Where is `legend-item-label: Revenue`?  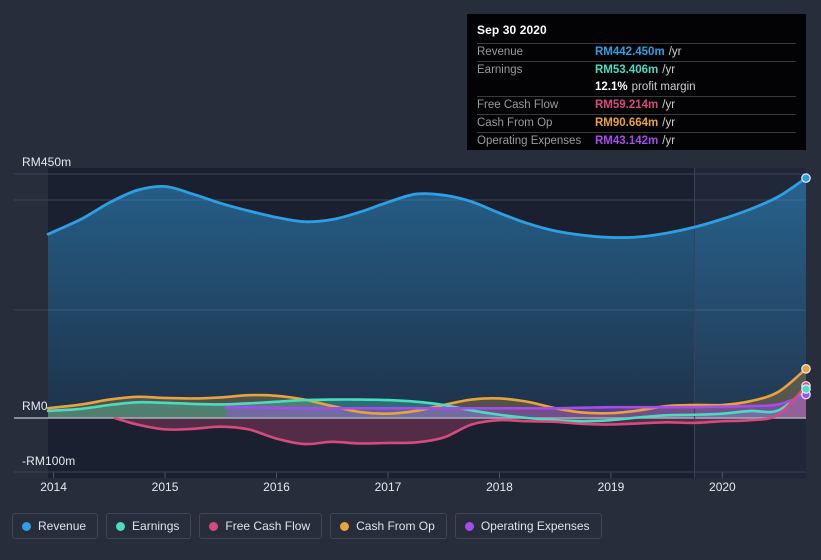
legend-item-label: Revenue is located at coordinates (62, 526).